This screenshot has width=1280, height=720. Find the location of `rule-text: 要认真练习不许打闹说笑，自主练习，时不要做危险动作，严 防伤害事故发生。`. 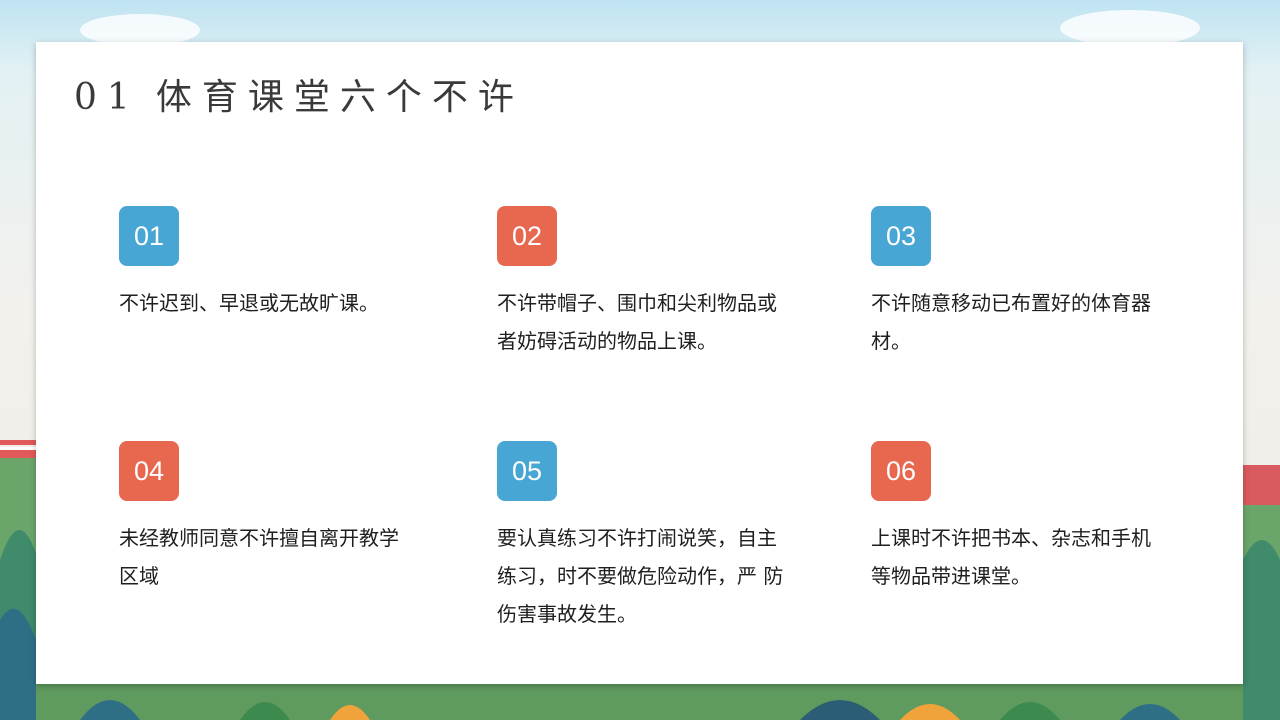

rule-text: 要认真练习不许打闹说笑，自主练习，时不要做危险动作，严 防伤害事故发生。 is located at coordinates (640, 576).